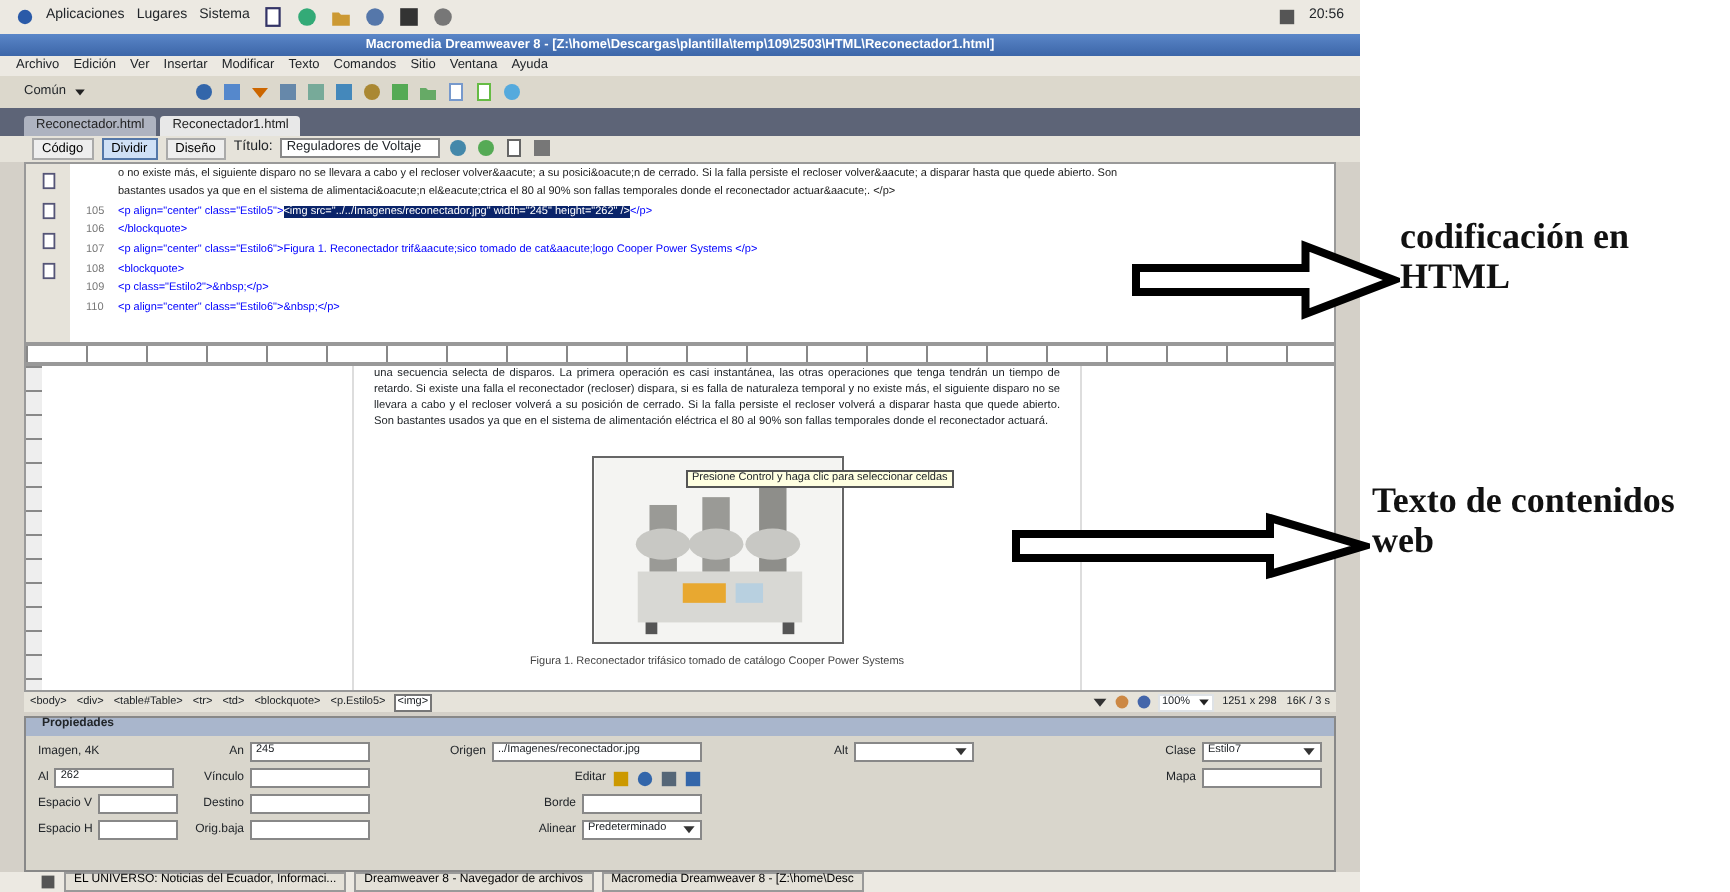 This screenshot has width=1730, height=892. Describe the element at coordinates (1515, 256) in the screenshot. I see `annotation: codificación en HTML` at that location.